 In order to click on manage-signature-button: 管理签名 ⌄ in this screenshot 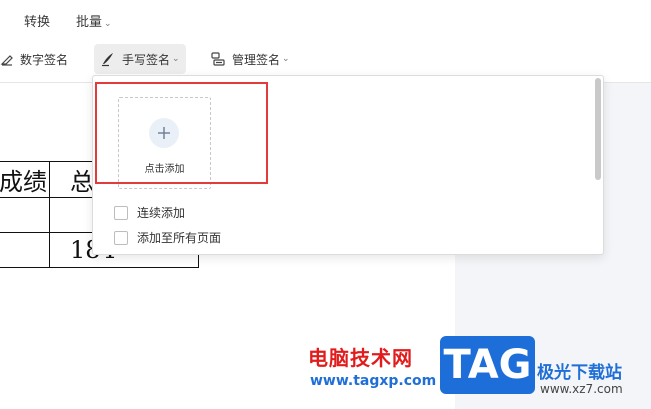, I will do `click(250, 59)`.